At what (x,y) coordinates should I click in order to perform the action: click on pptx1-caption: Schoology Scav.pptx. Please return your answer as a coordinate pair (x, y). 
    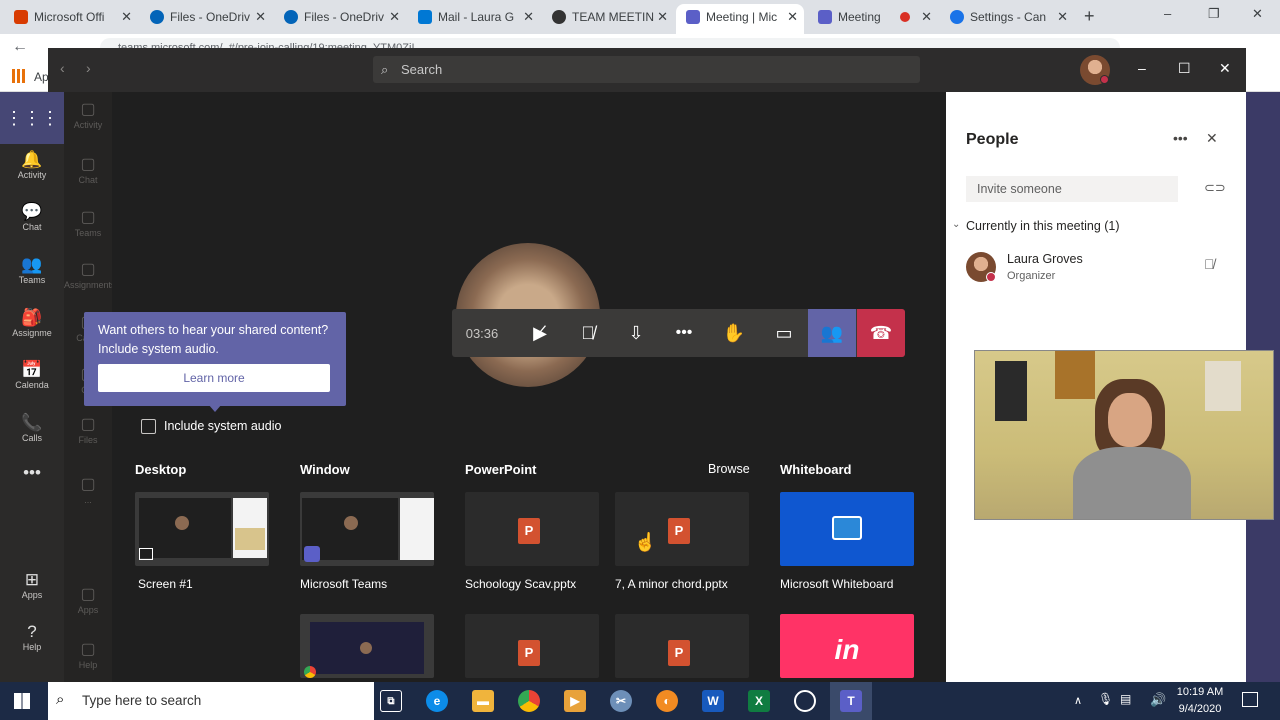
    Looking at the image, I should click on (521, 584).